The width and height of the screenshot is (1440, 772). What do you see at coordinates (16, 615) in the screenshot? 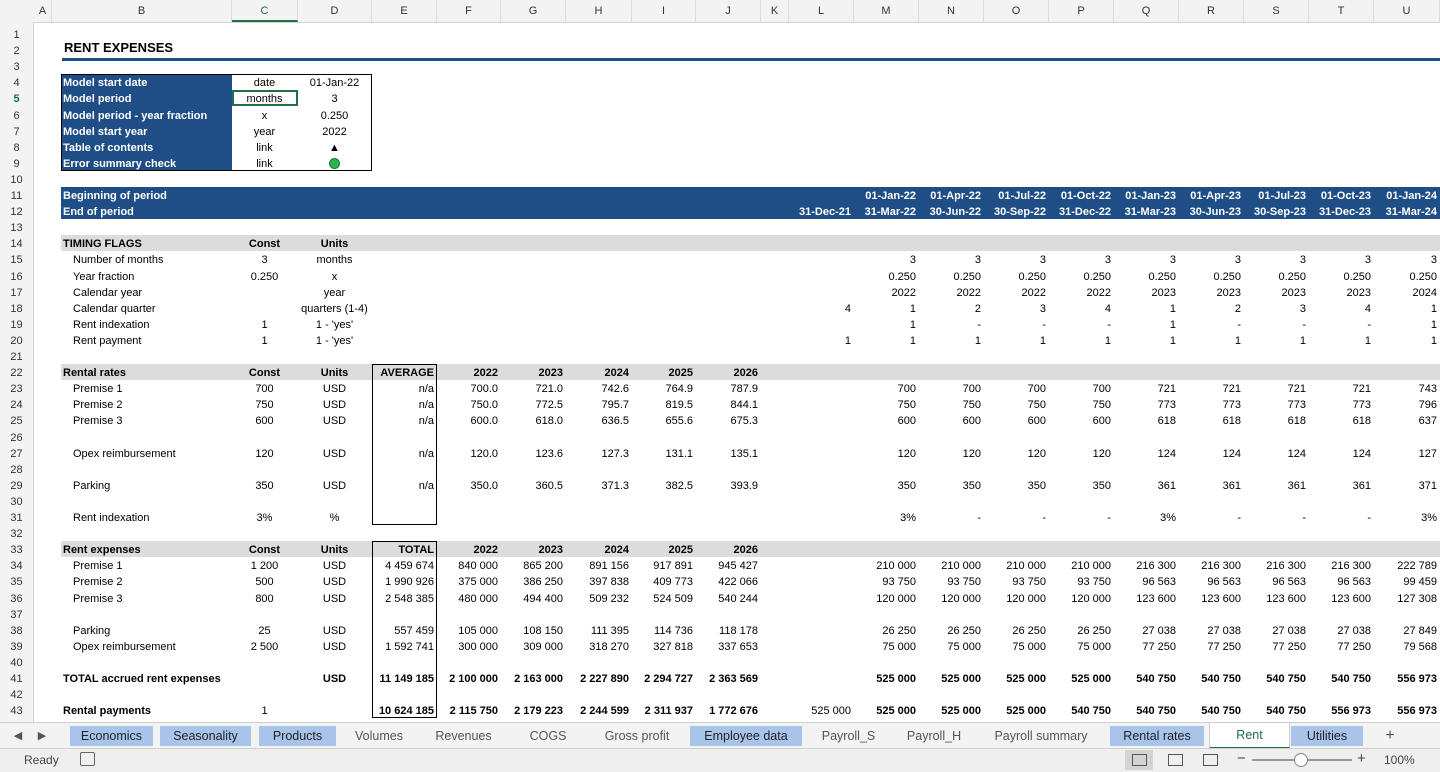
I see `row-header-37: 37` at bounding box center [16, 615].